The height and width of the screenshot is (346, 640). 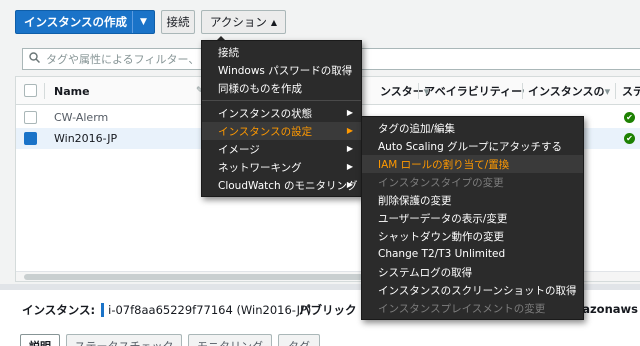 I want to click on instance-label: インスタンス:, so click(x=59, y=310).